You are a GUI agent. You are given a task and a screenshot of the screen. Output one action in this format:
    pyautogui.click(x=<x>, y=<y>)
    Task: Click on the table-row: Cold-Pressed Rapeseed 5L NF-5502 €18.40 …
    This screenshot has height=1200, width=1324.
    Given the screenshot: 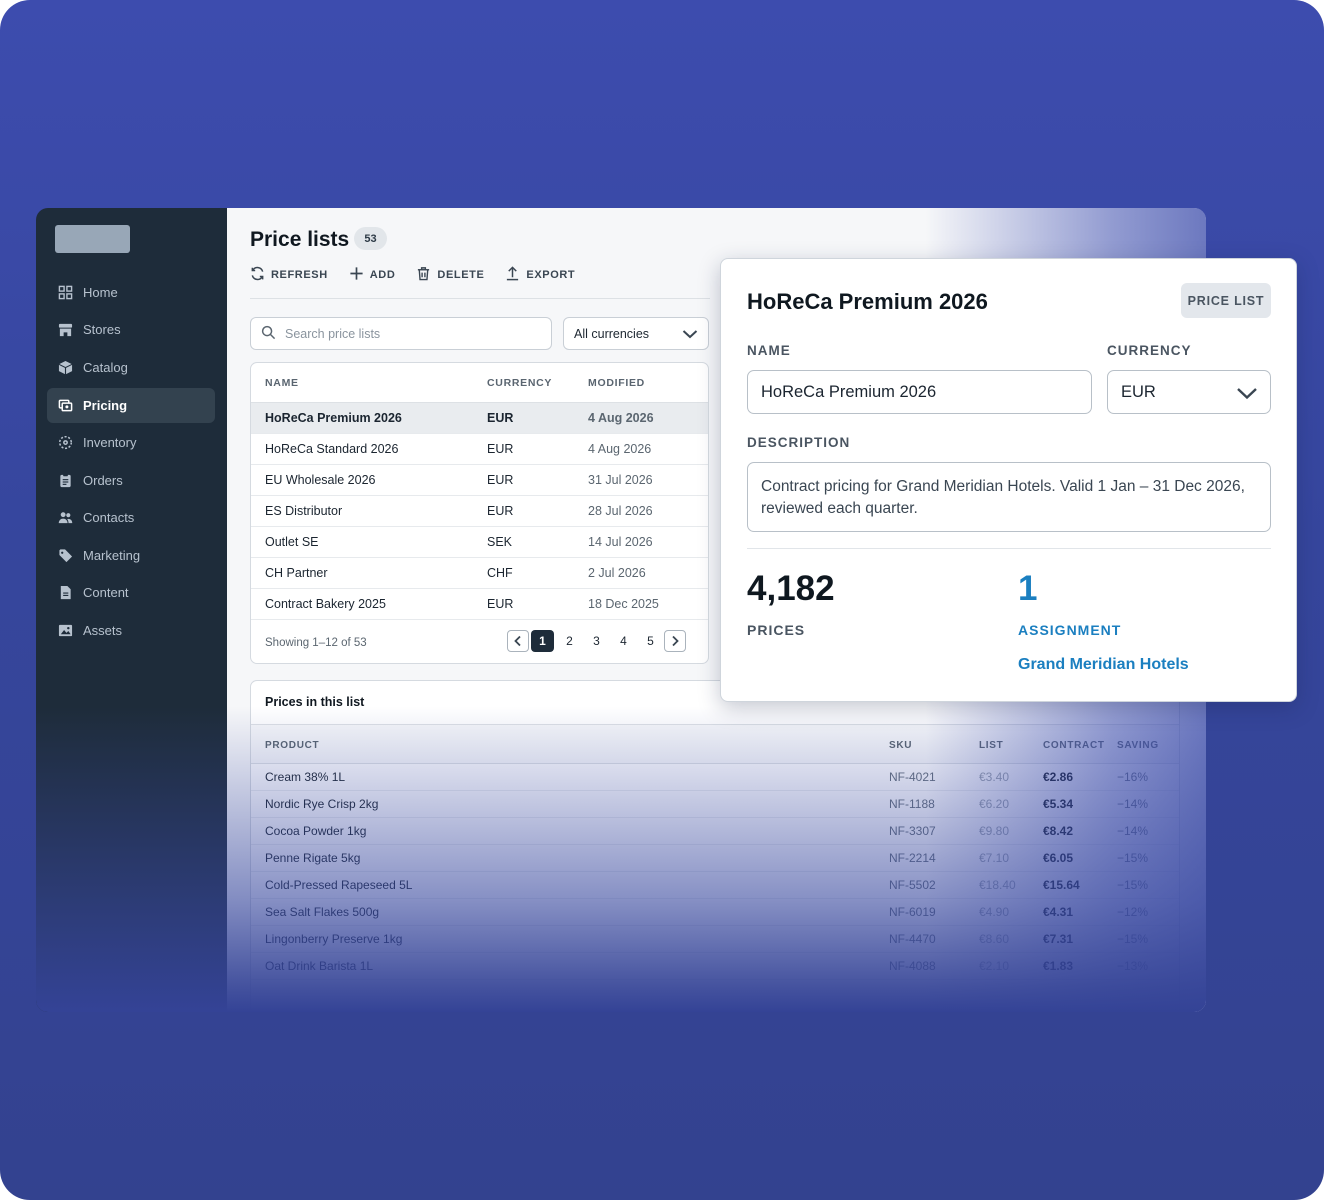 What is the action you would take?
    pyautogui.click(x=715, y=885)
    